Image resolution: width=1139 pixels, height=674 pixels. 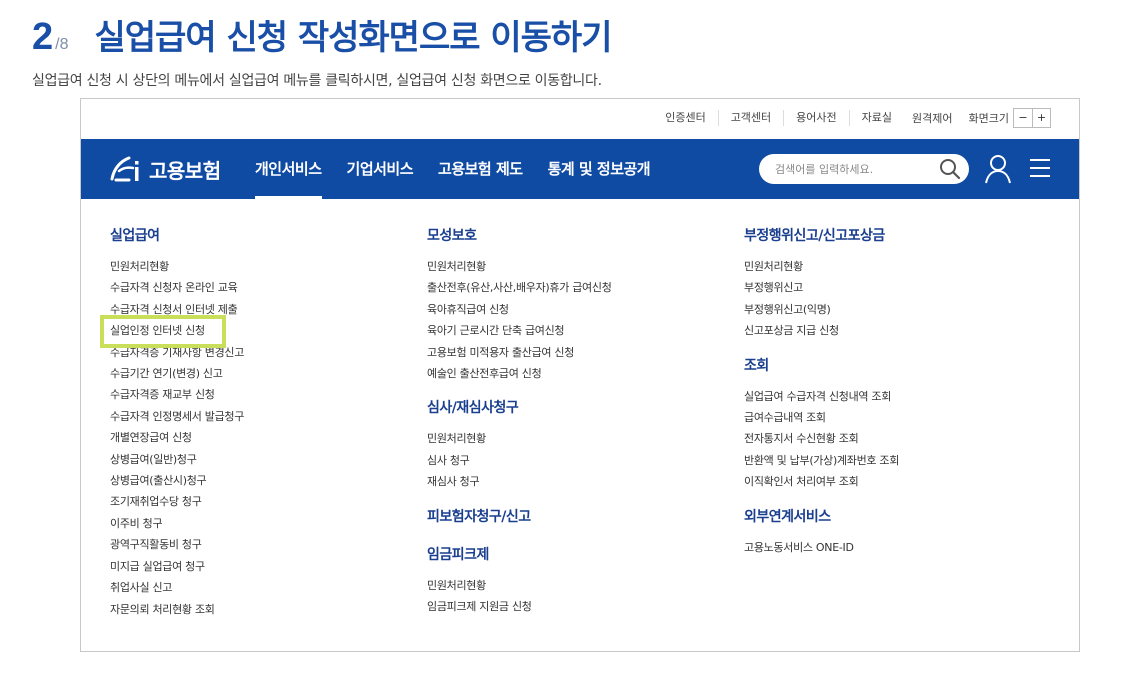 I want to click on site-logo: 고용보험, so click(x=164, y=169).